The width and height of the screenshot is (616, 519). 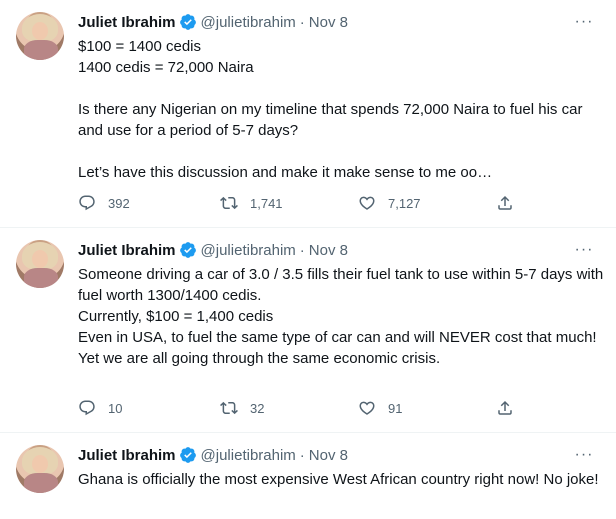 I want to click on like-button: 7,127, so click(x=389, y=203).